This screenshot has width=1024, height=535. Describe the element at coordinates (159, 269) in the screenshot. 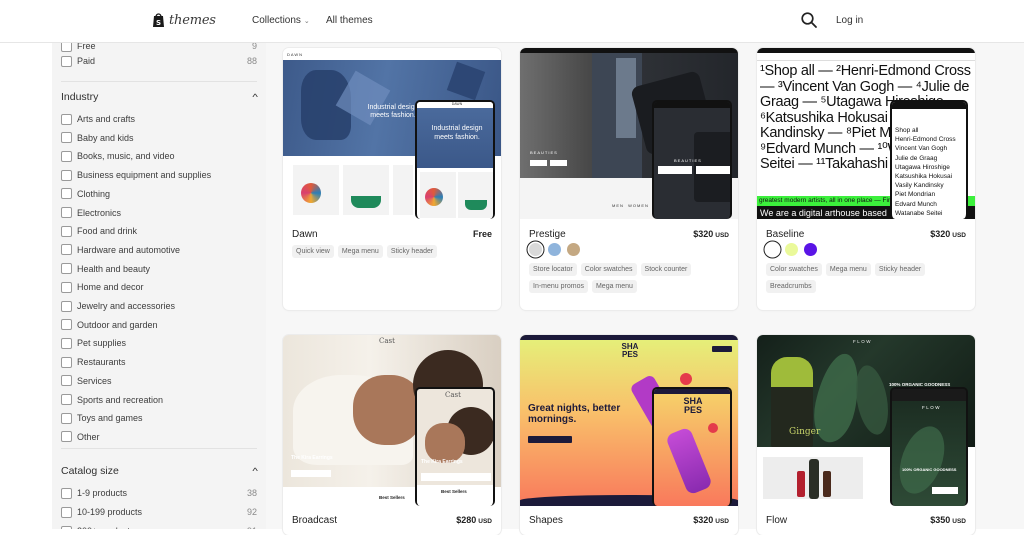

I see `industry-filter-item: Health and beauty` at that location.